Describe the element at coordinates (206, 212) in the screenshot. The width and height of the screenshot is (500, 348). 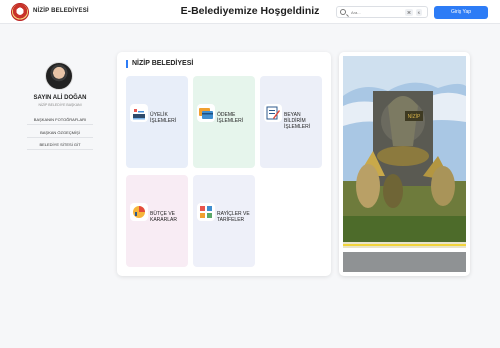
I see `tariff-icon` at that location.